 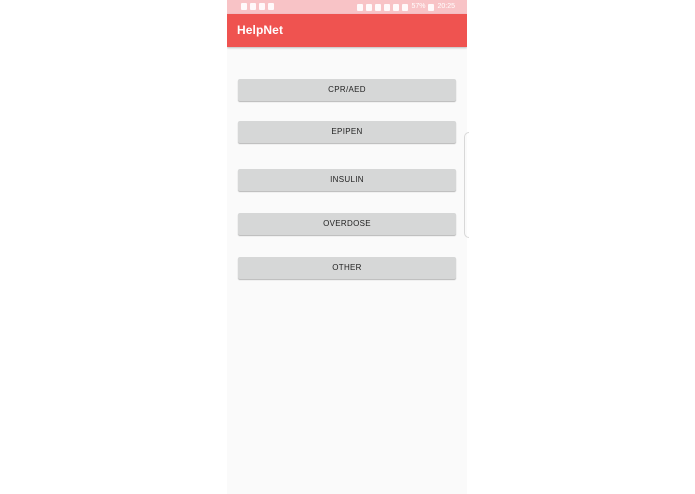 I want to click on bluetooth-icon, so click(x=360, y=7).